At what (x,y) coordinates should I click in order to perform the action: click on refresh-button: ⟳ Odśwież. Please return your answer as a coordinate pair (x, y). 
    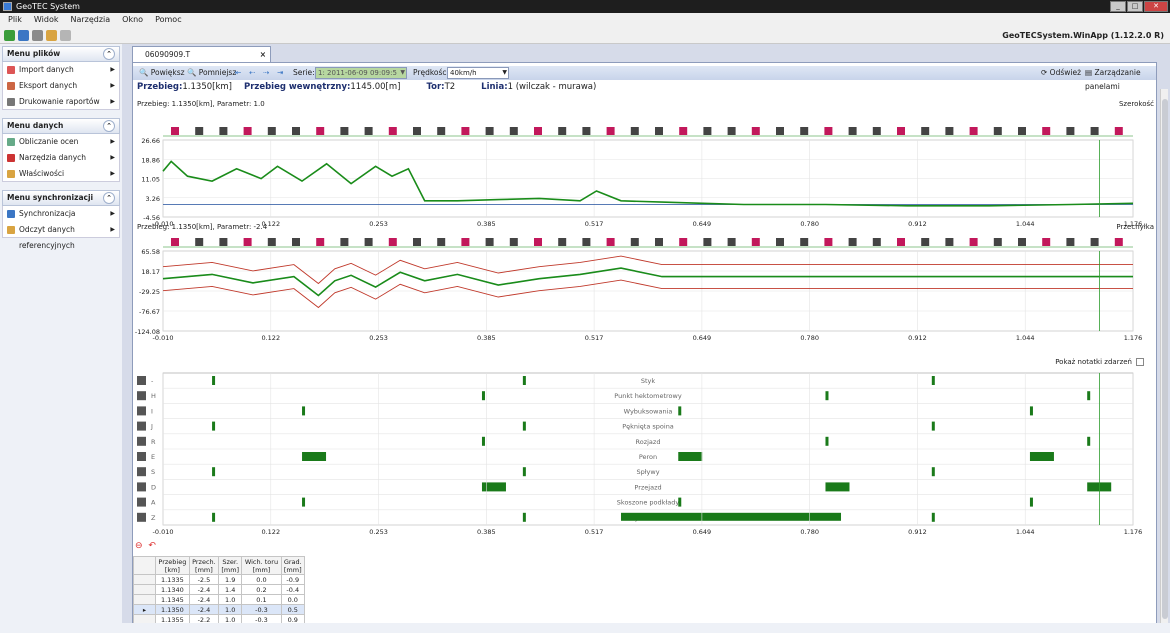
    Looking at the image, I should click on (1061, 73).